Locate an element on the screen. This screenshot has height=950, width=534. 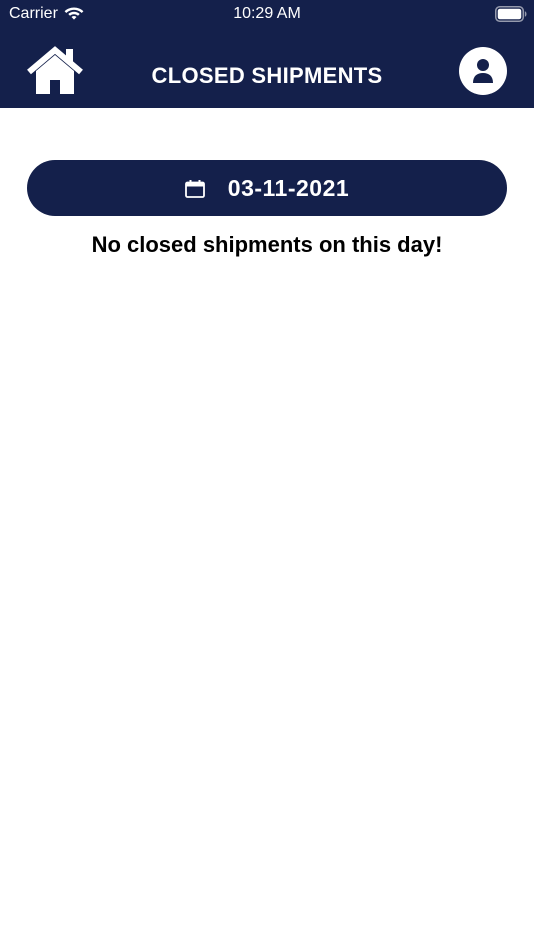
battery-icon is located at coordinates (511, 14).